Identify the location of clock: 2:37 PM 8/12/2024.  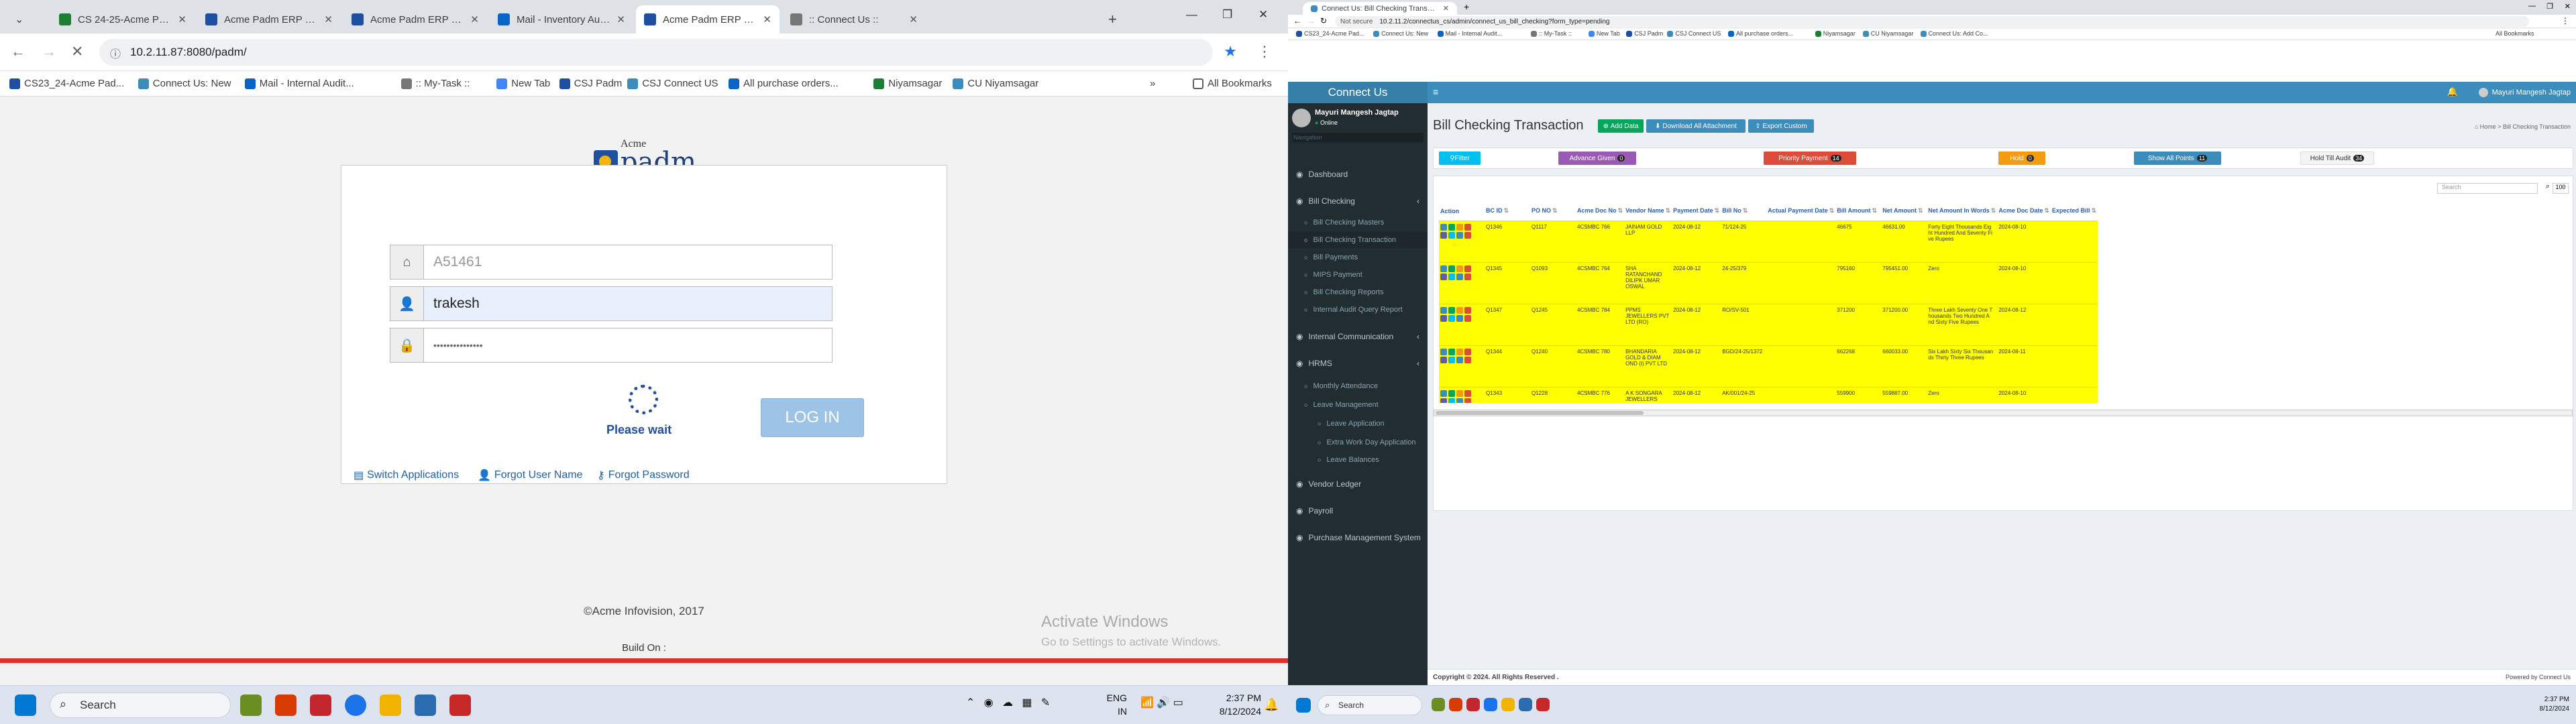
(2539, 704).